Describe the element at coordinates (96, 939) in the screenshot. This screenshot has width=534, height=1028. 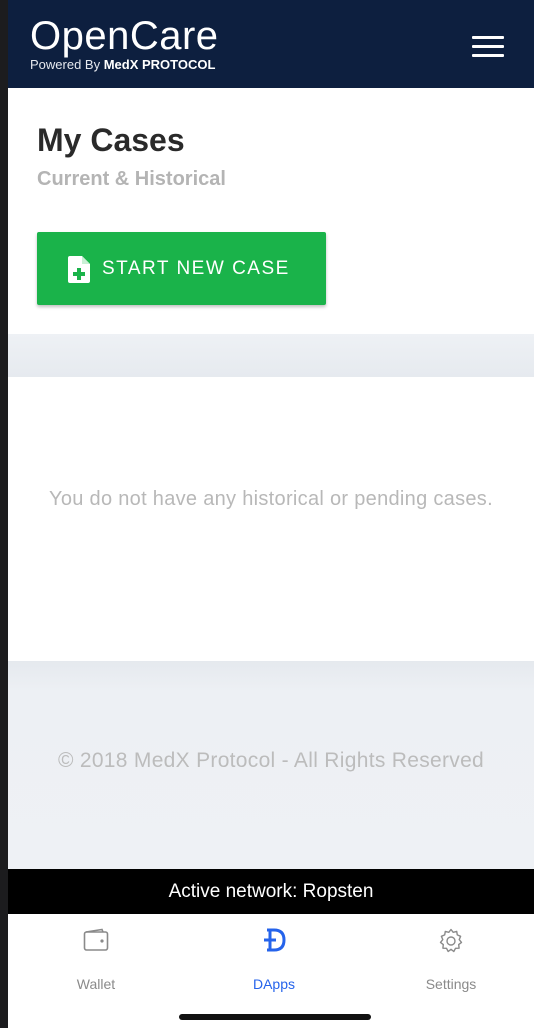
I see `wallet-icon` at that location.